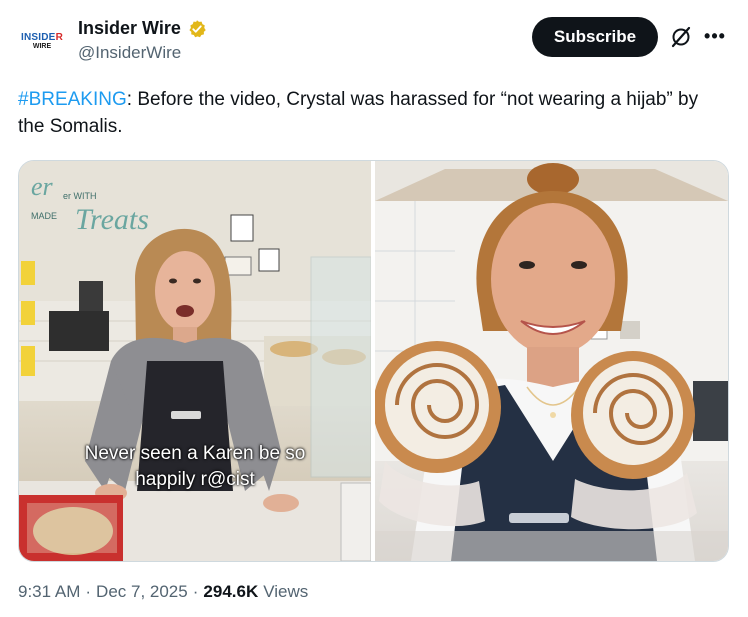 The image size is (748, 617). What do you see at coordinates (286, 591) in the screenshot?
I see `views-label: Views` at bounding box center [286, 591].